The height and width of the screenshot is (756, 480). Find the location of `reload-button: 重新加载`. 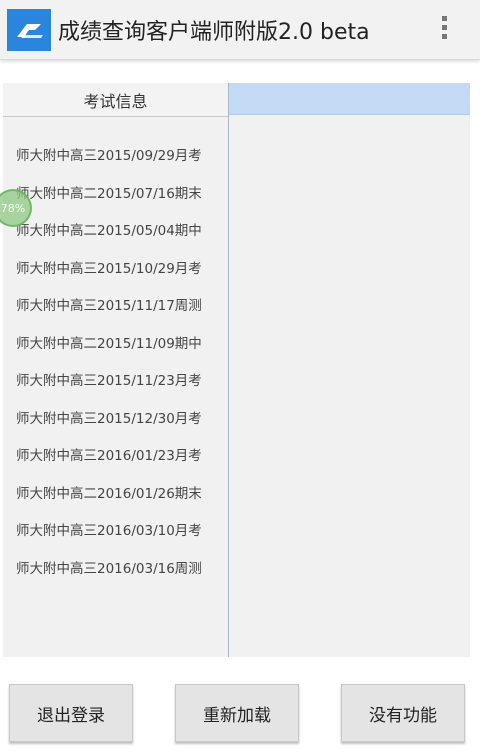

reload-button: 重新加载 is located at coordinates (237, 713).